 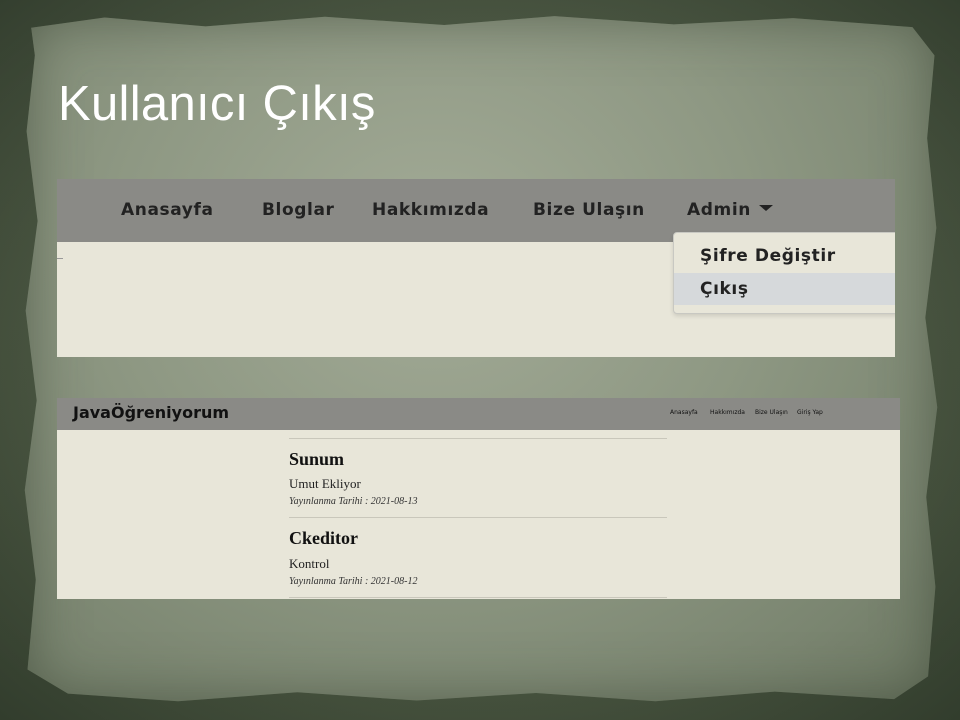 What do you see at coordinates (323, 538) in the screenshot?
I see `post-title: Ckeditor` at bounding box center [323, 538].